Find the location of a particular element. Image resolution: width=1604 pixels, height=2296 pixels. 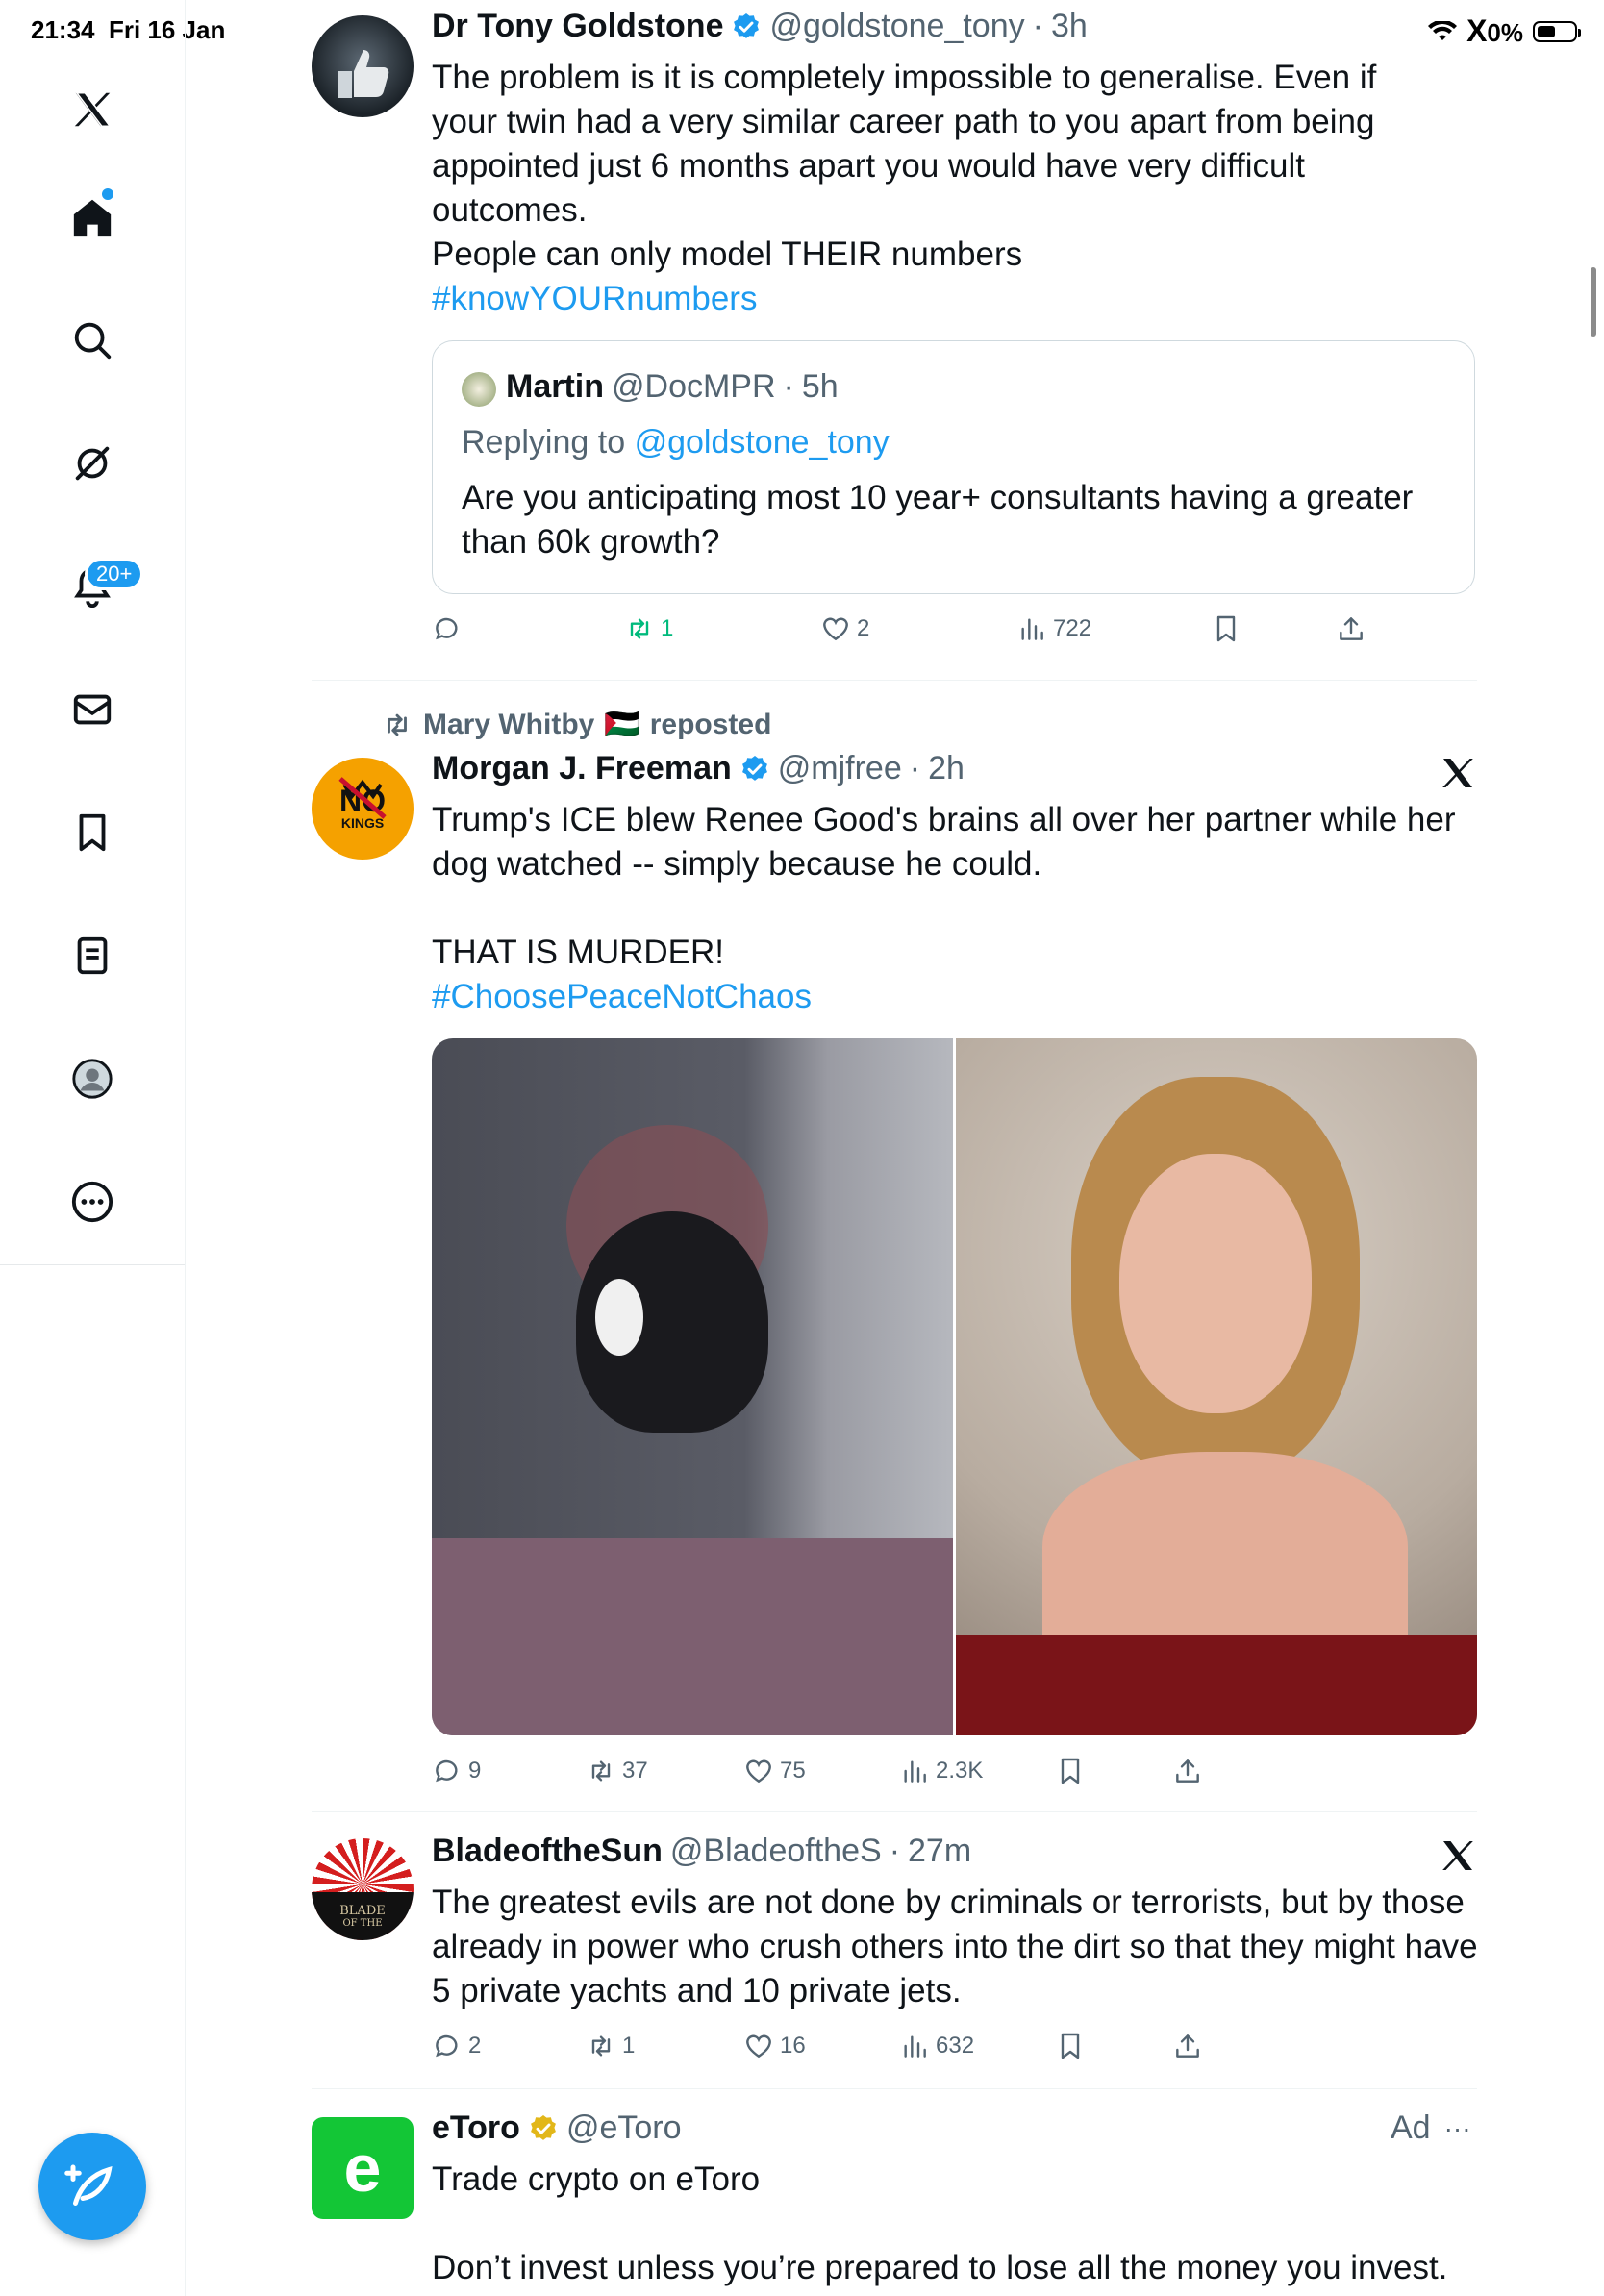

status-right: X0% is located at coordinates (1504, 31).